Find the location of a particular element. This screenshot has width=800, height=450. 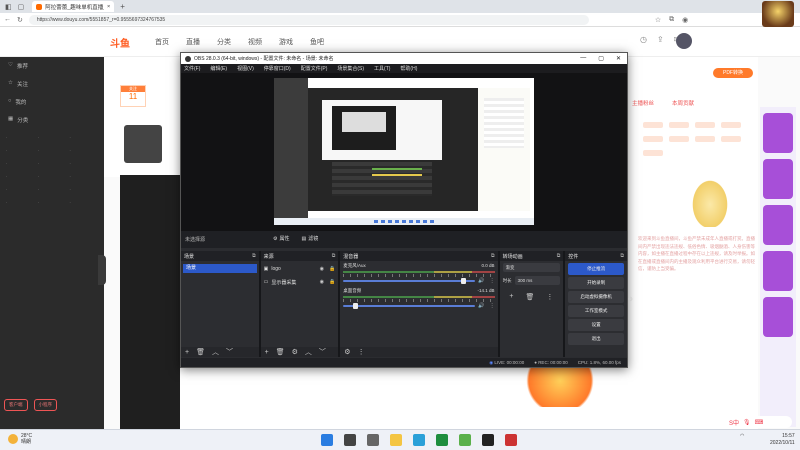

follow-badge: 关注 11 is located at coordinates (133, 96).